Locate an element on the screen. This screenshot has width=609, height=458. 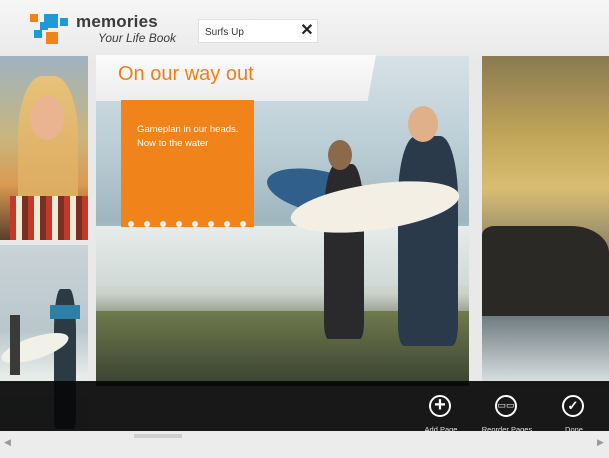
close-icon: ✕ is located at coordinates (307, 31).